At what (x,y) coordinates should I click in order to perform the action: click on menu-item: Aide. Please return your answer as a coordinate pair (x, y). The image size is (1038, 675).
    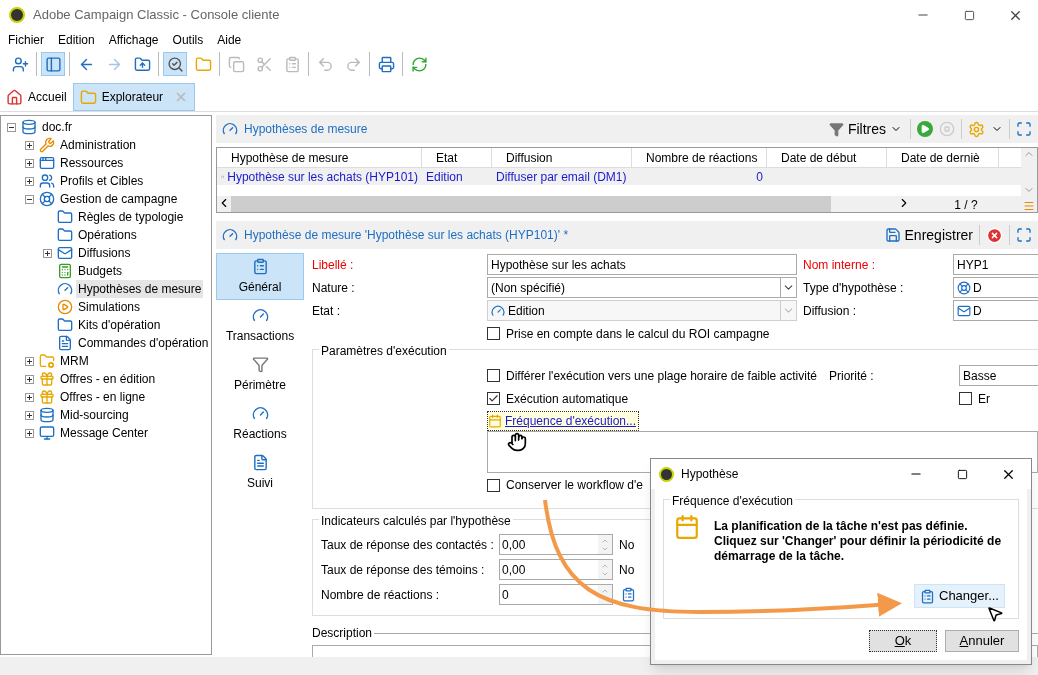
    Looking at the image, I should click on (229, 40).